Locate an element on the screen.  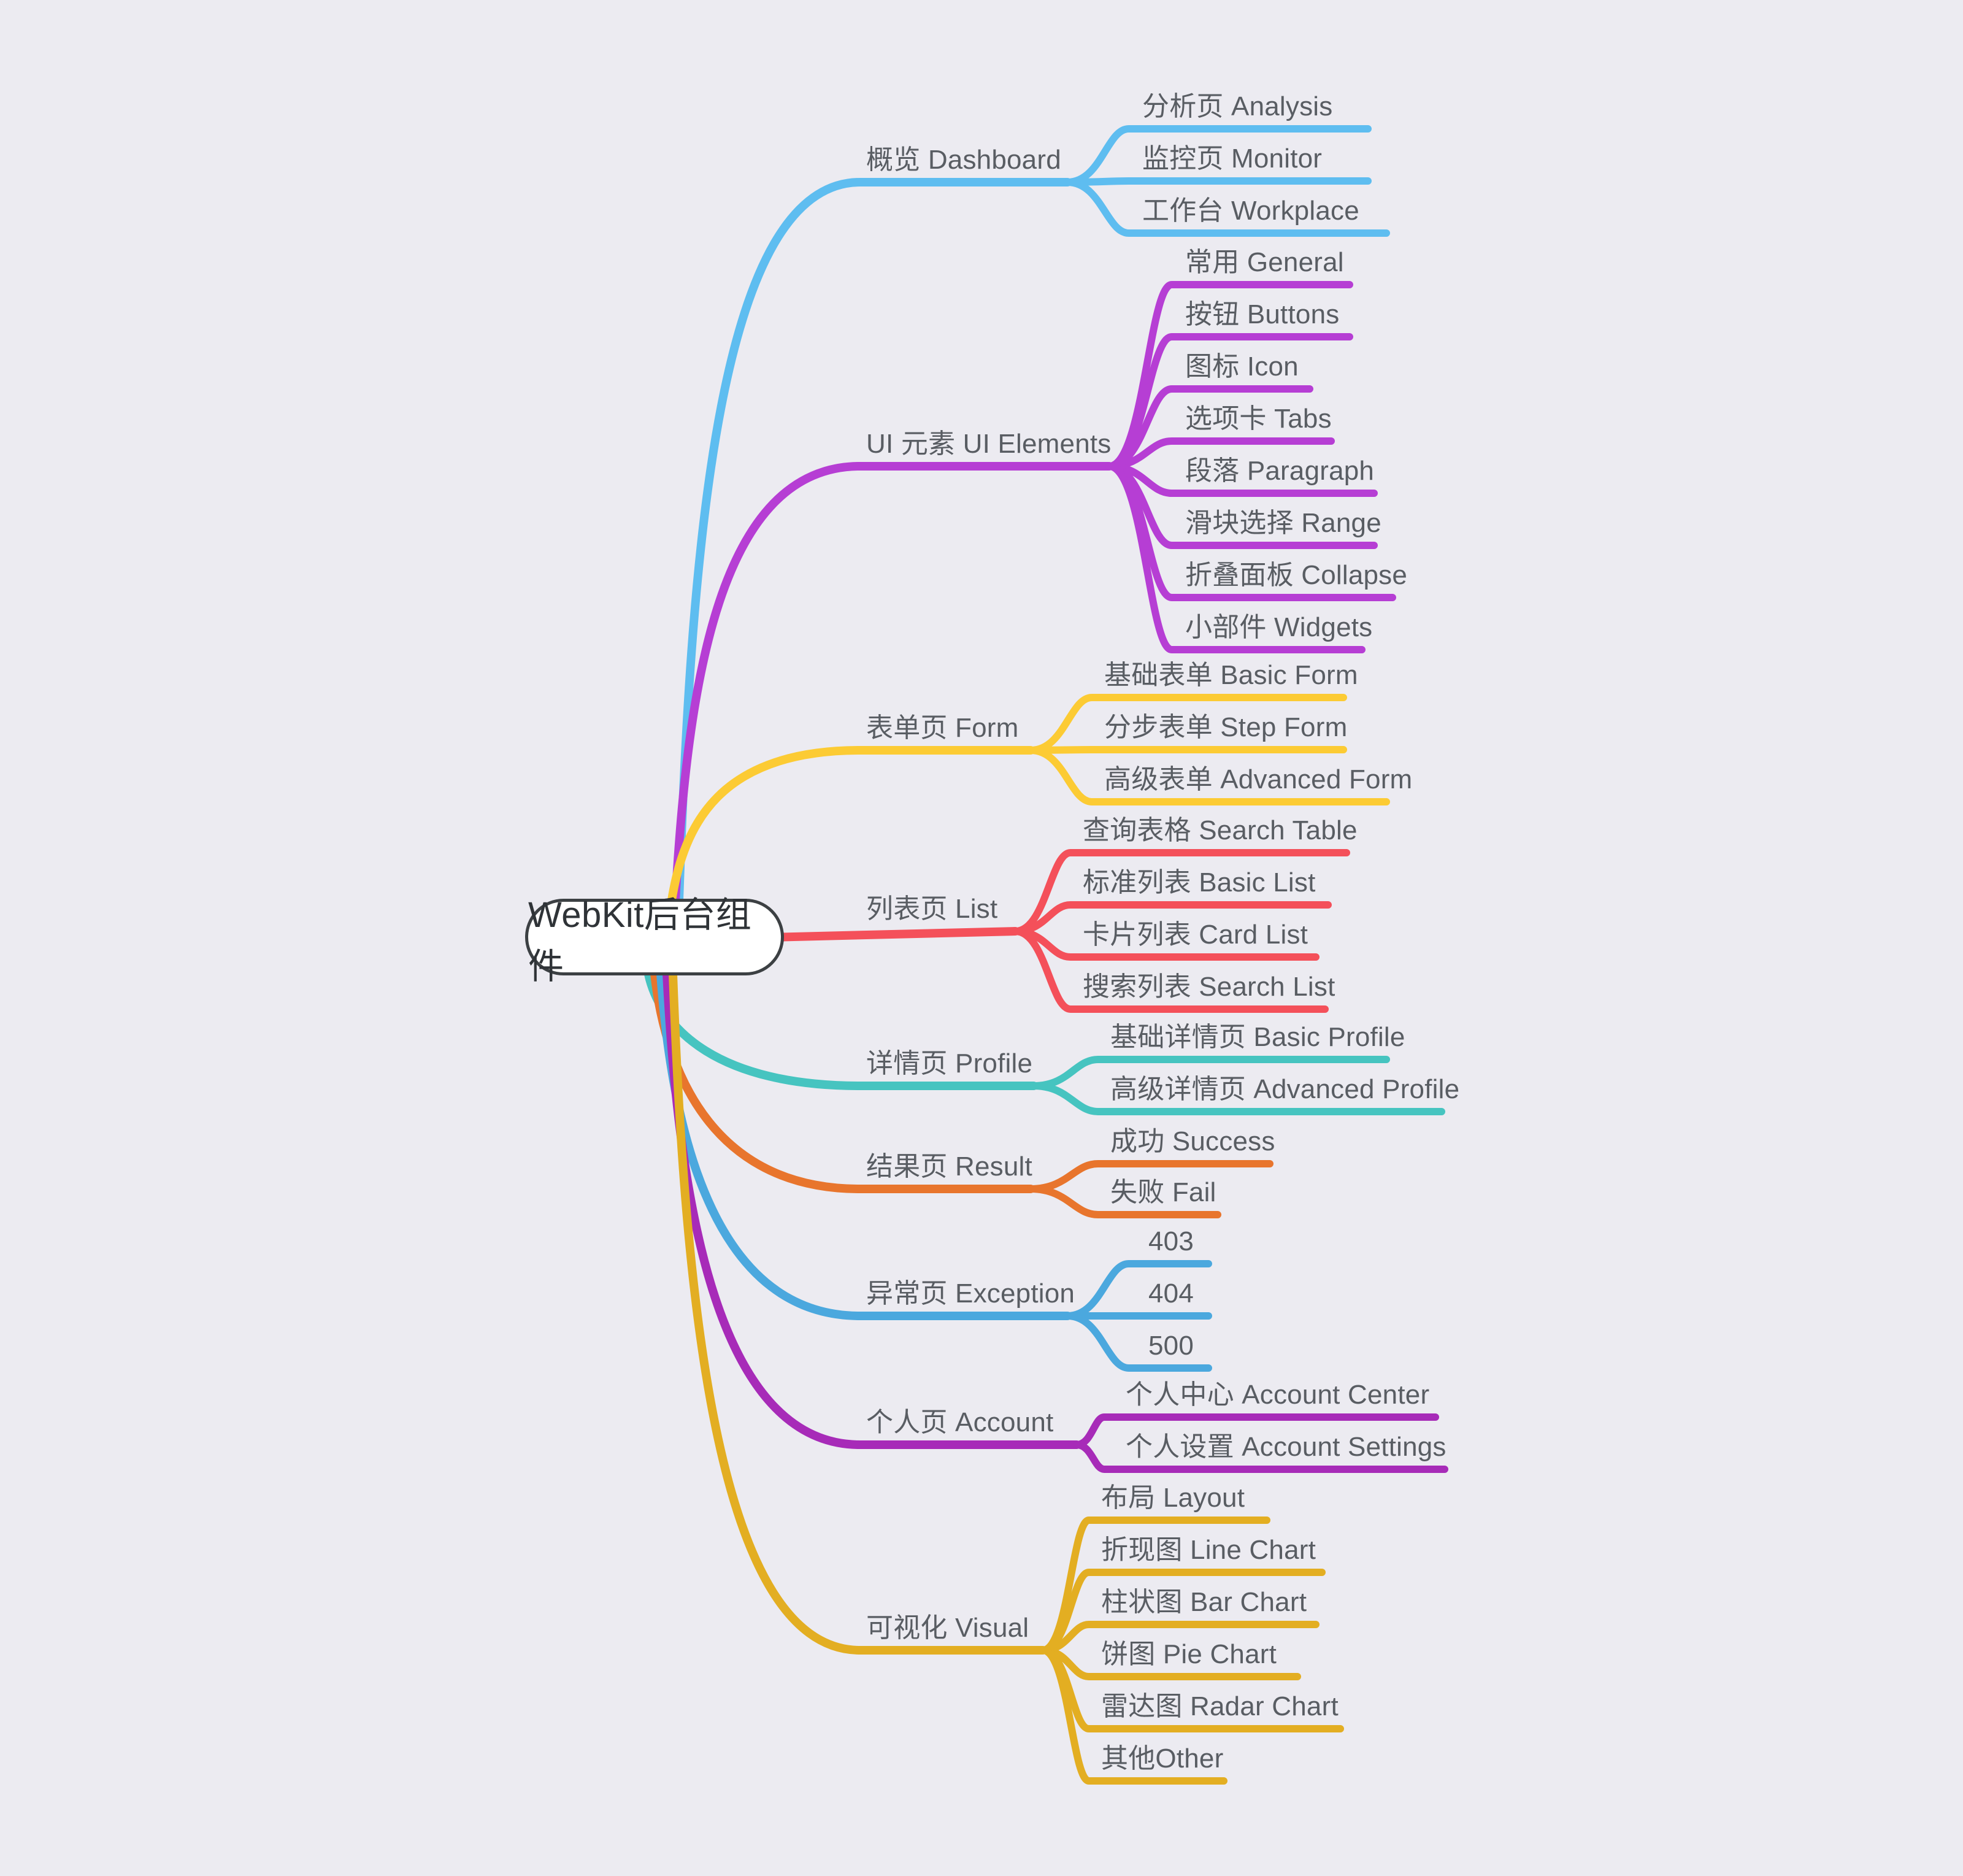
leaf-label: 选项卡 Tabs is located at coordinates (1258, 419).